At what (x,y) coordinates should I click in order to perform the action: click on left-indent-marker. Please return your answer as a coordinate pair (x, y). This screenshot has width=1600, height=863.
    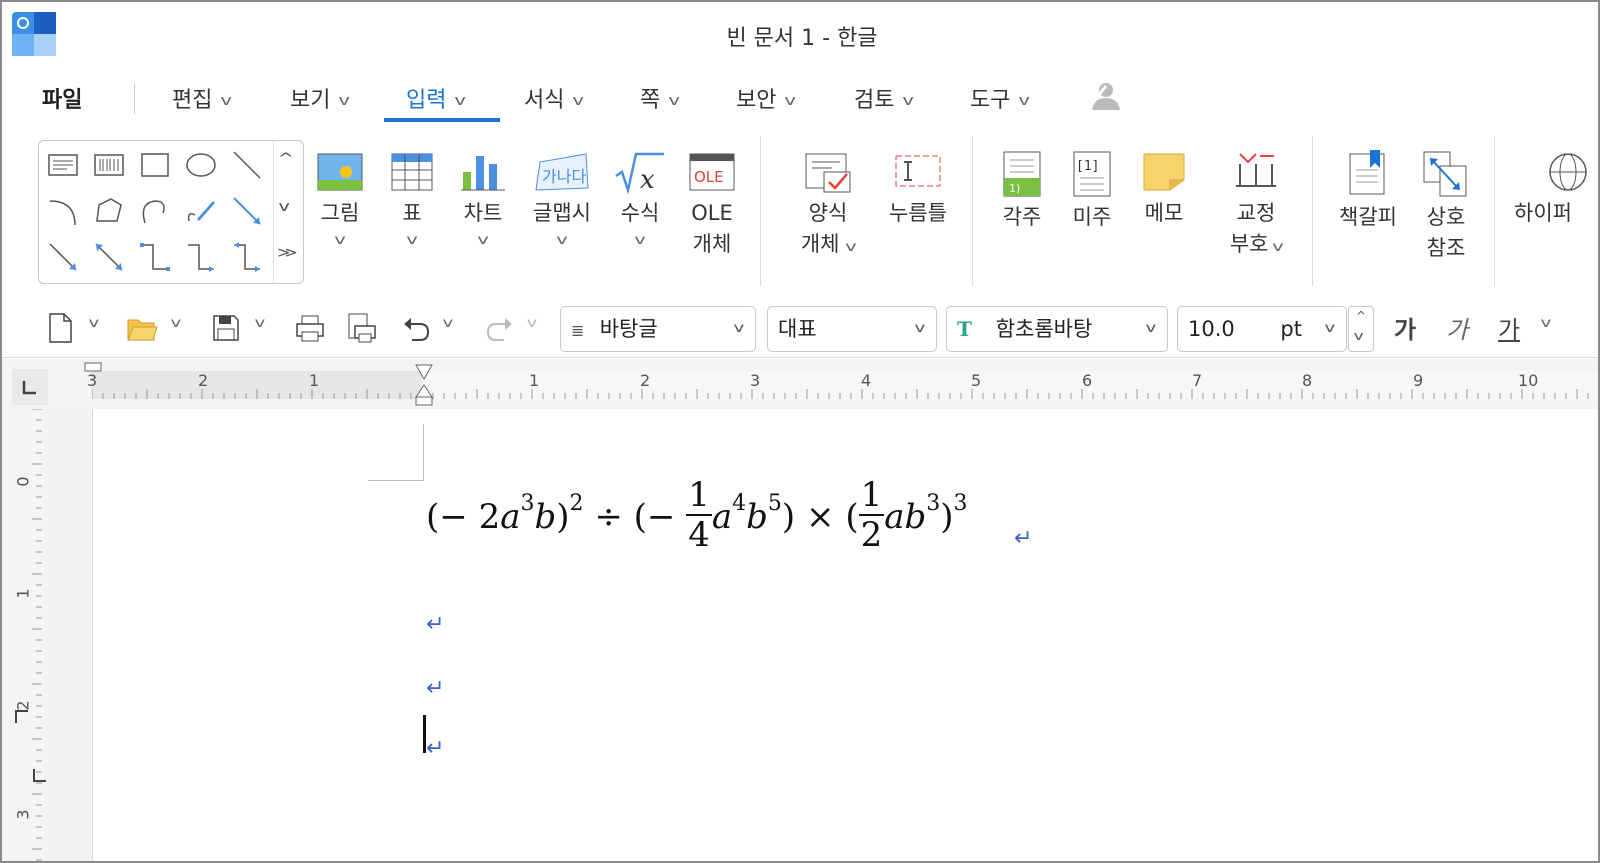
    Looking at the image, I should click on (93, 368).